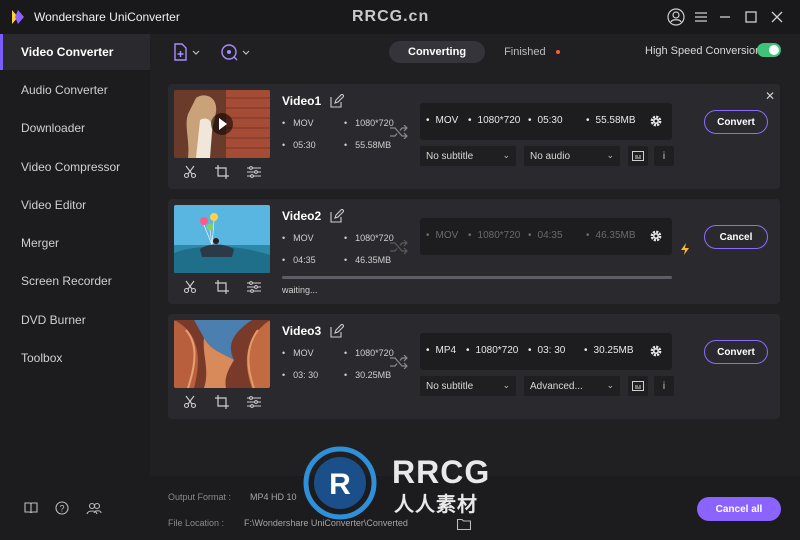  I want to click on source-size: 30.25MB, so click(367, 375).